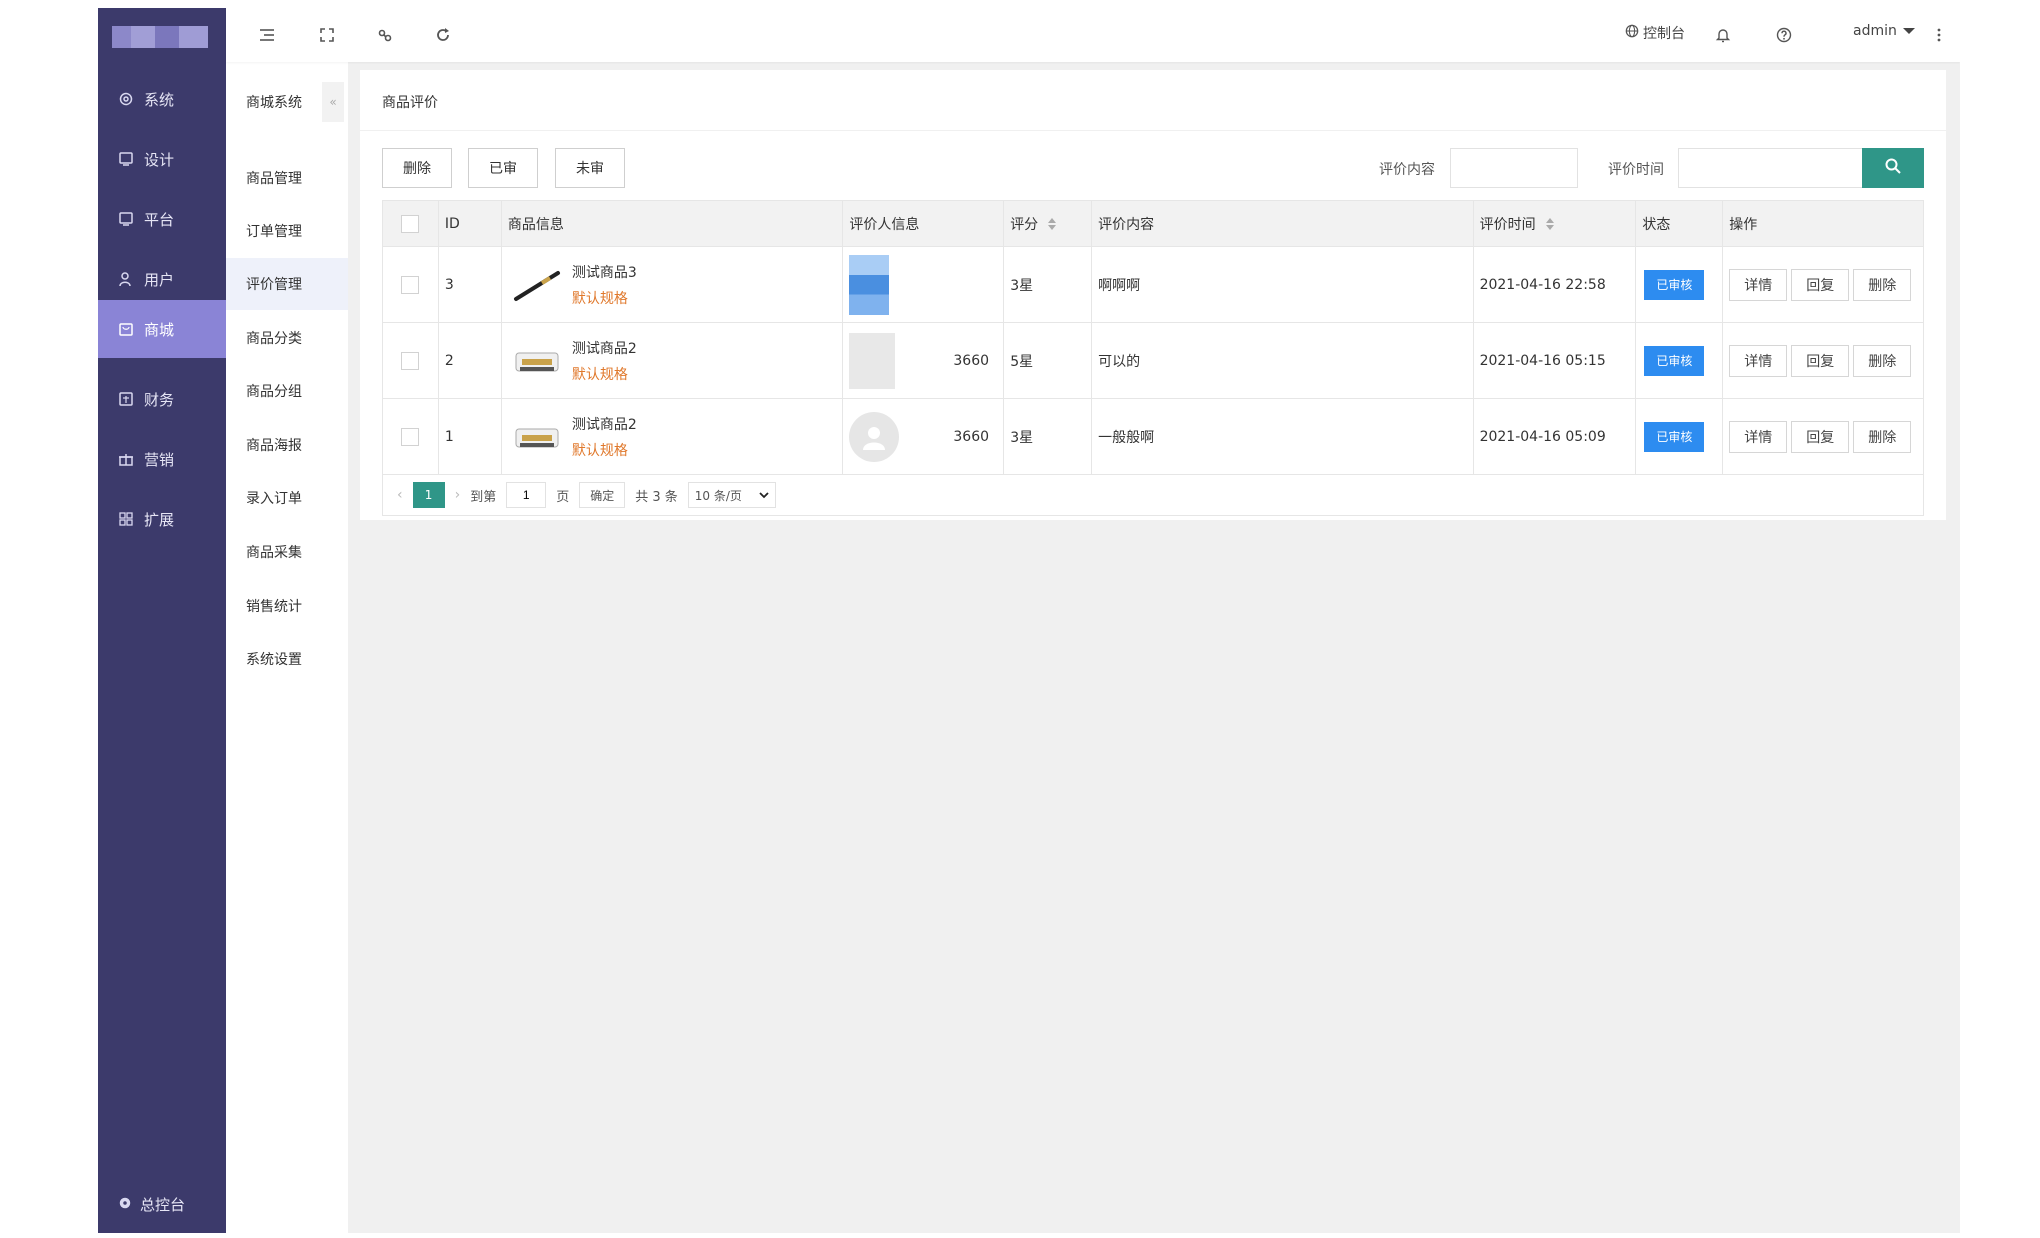 This screenshot has height=1238, width=2040. I want to click on bell-icon, so click(1723, 35).